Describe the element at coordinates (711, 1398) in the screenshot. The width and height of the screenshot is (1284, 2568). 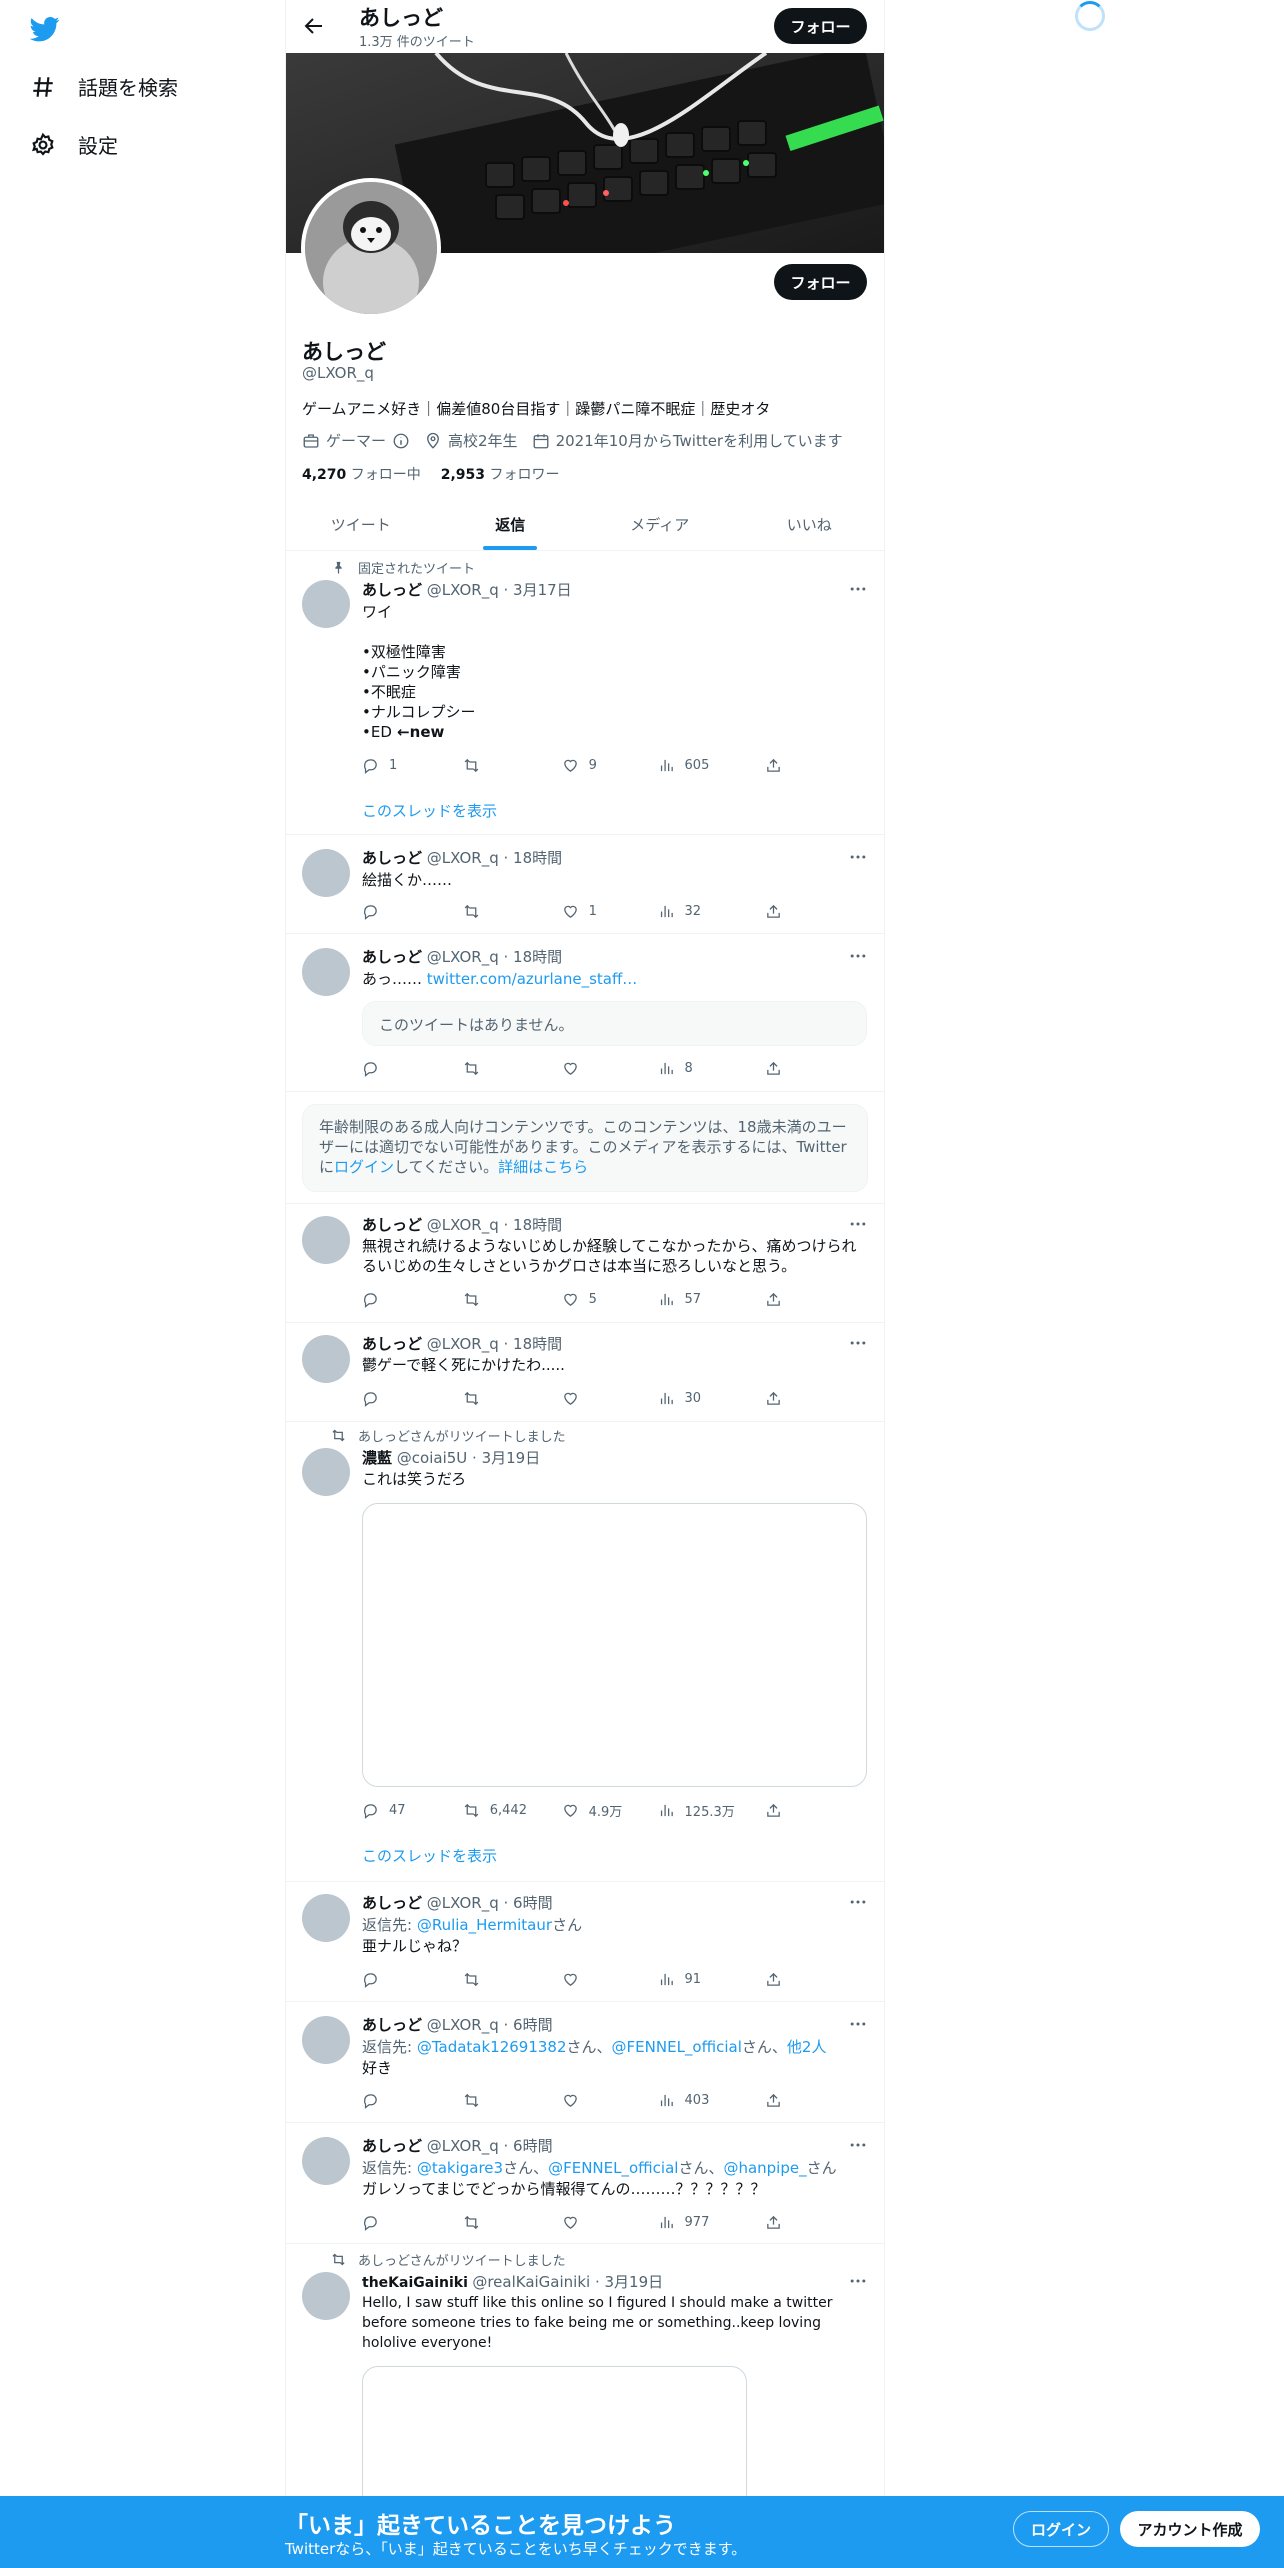
I see `views-button: 30` at that location.